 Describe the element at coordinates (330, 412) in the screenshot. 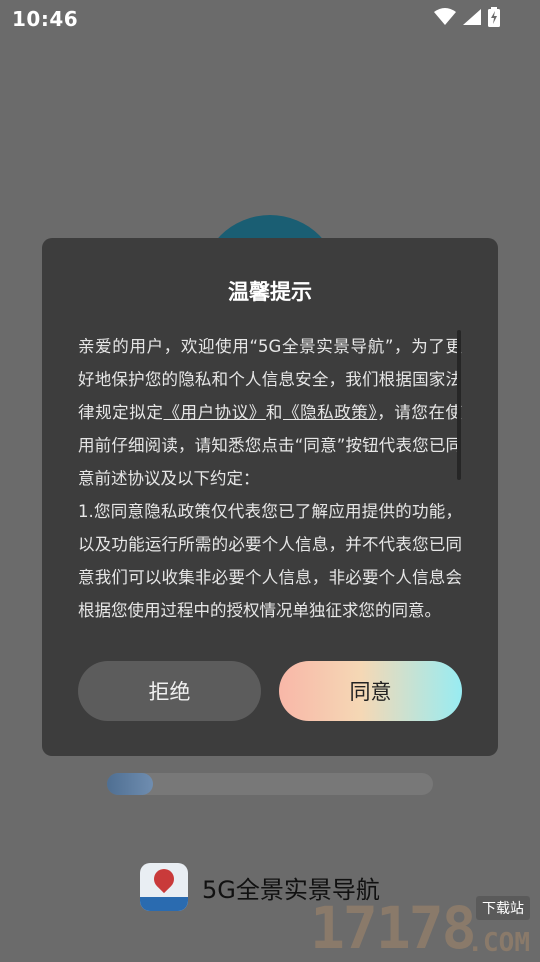

I see `privacy-policy-link: 《隐私政策》` at that location.